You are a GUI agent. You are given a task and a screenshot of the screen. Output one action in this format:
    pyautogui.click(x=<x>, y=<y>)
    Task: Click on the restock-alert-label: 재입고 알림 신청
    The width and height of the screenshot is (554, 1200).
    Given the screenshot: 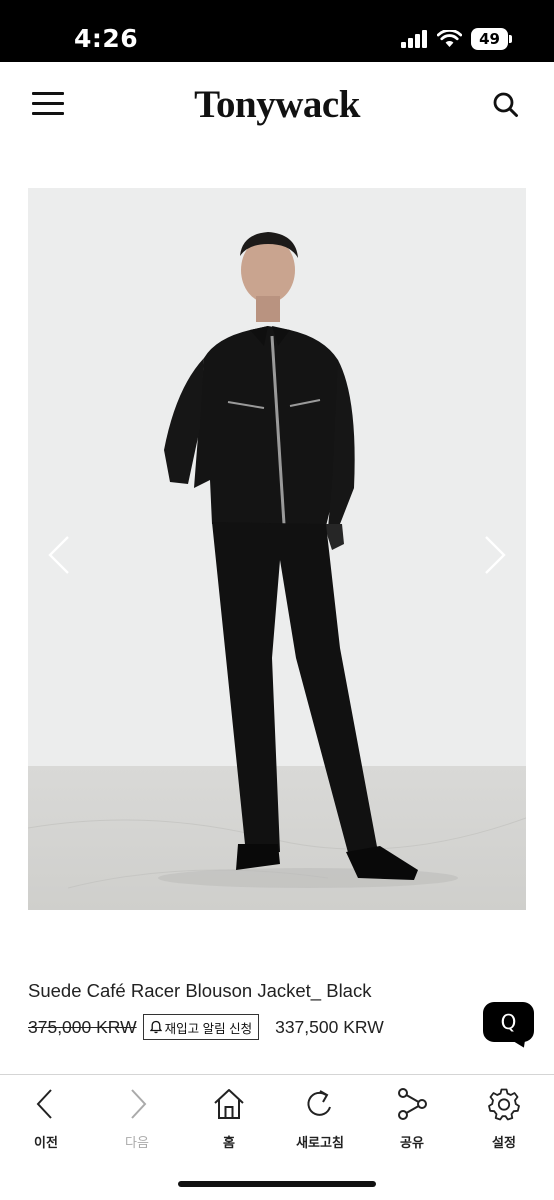 What is the action you would take?
    pyautogui.click(x=208, y=1028)
    